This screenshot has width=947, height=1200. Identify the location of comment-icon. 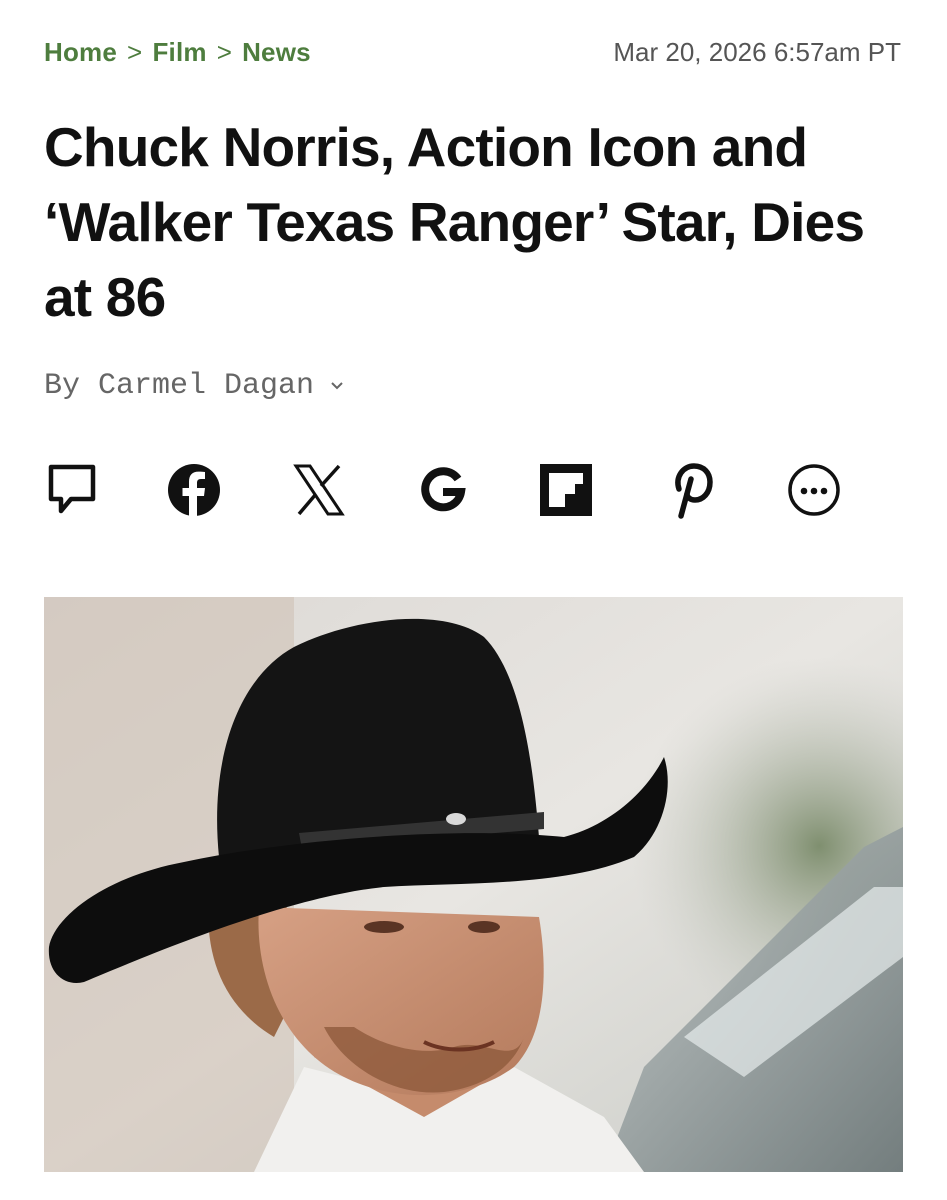
(72, 489).